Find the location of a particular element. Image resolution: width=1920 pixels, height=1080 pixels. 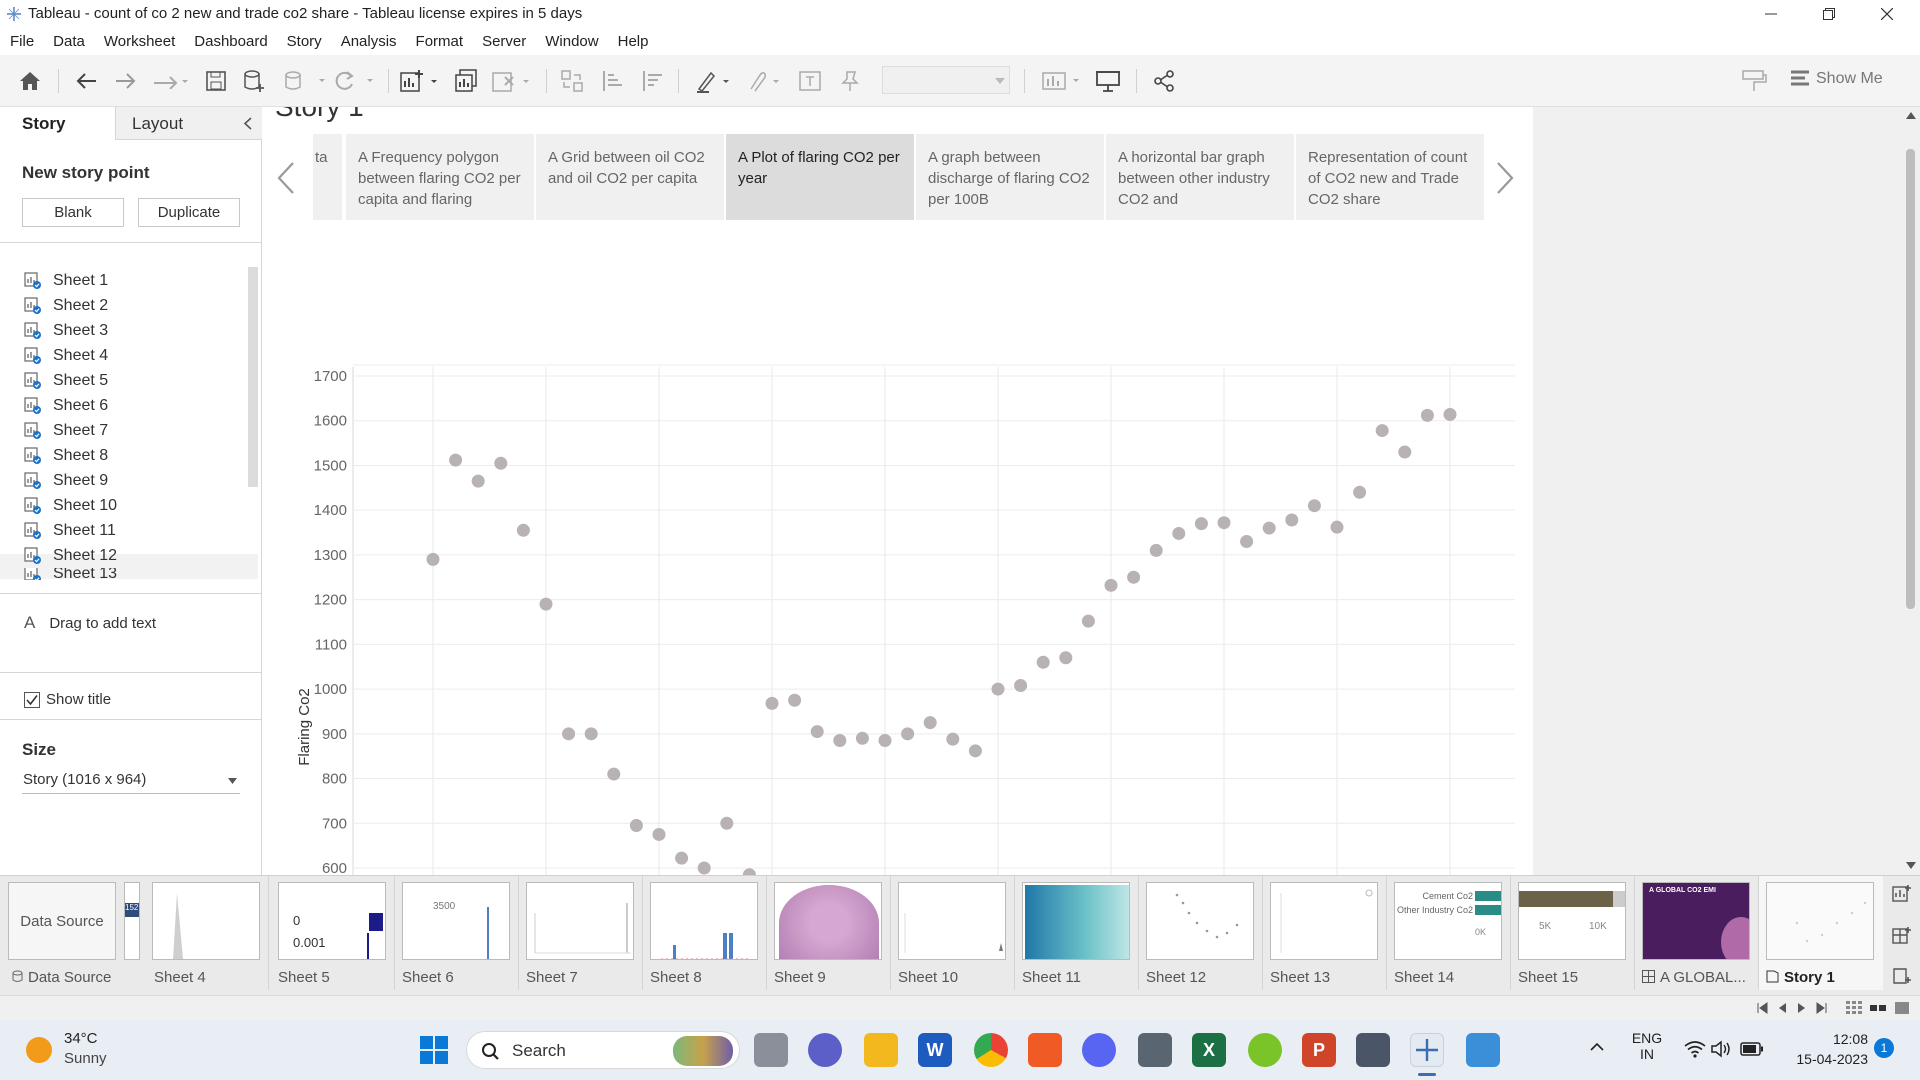

duplicate-sheet-icon is located at coordinates (466, 81).